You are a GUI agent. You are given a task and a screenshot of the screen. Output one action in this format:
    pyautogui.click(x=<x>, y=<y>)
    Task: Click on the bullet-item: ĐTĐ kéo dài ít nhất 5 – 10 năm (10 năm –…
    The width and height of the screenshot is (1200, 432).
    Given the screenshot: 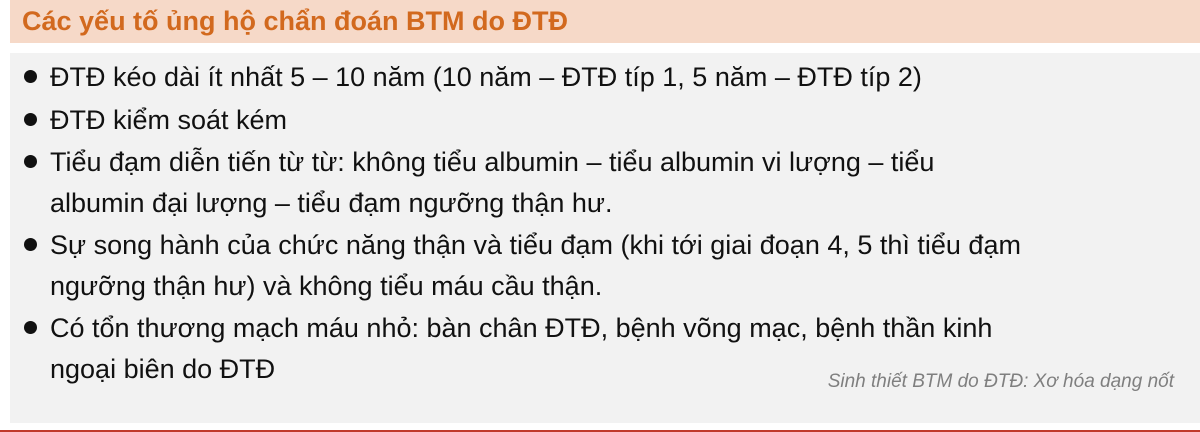 What is the action you would take?
    pyautogui.click(x=602, y=77)
    